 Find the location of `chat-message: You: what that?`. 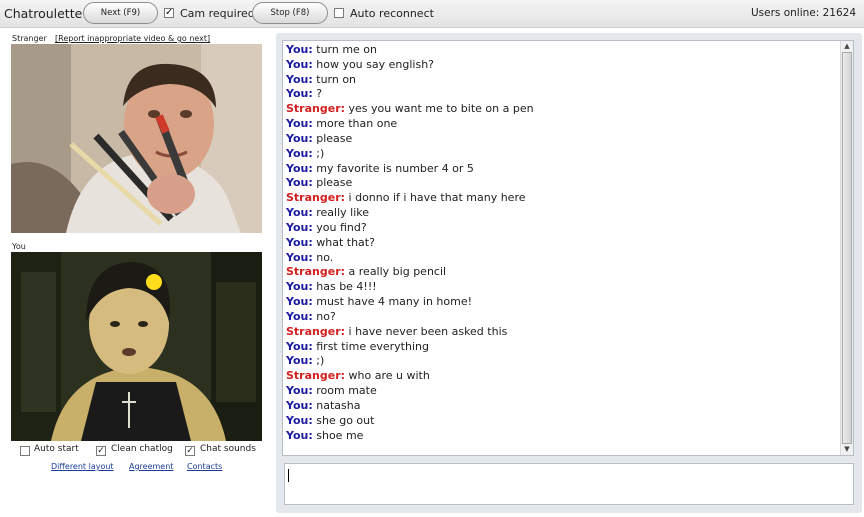

chat-message: You: what that? is located at coordinates (561, 243).